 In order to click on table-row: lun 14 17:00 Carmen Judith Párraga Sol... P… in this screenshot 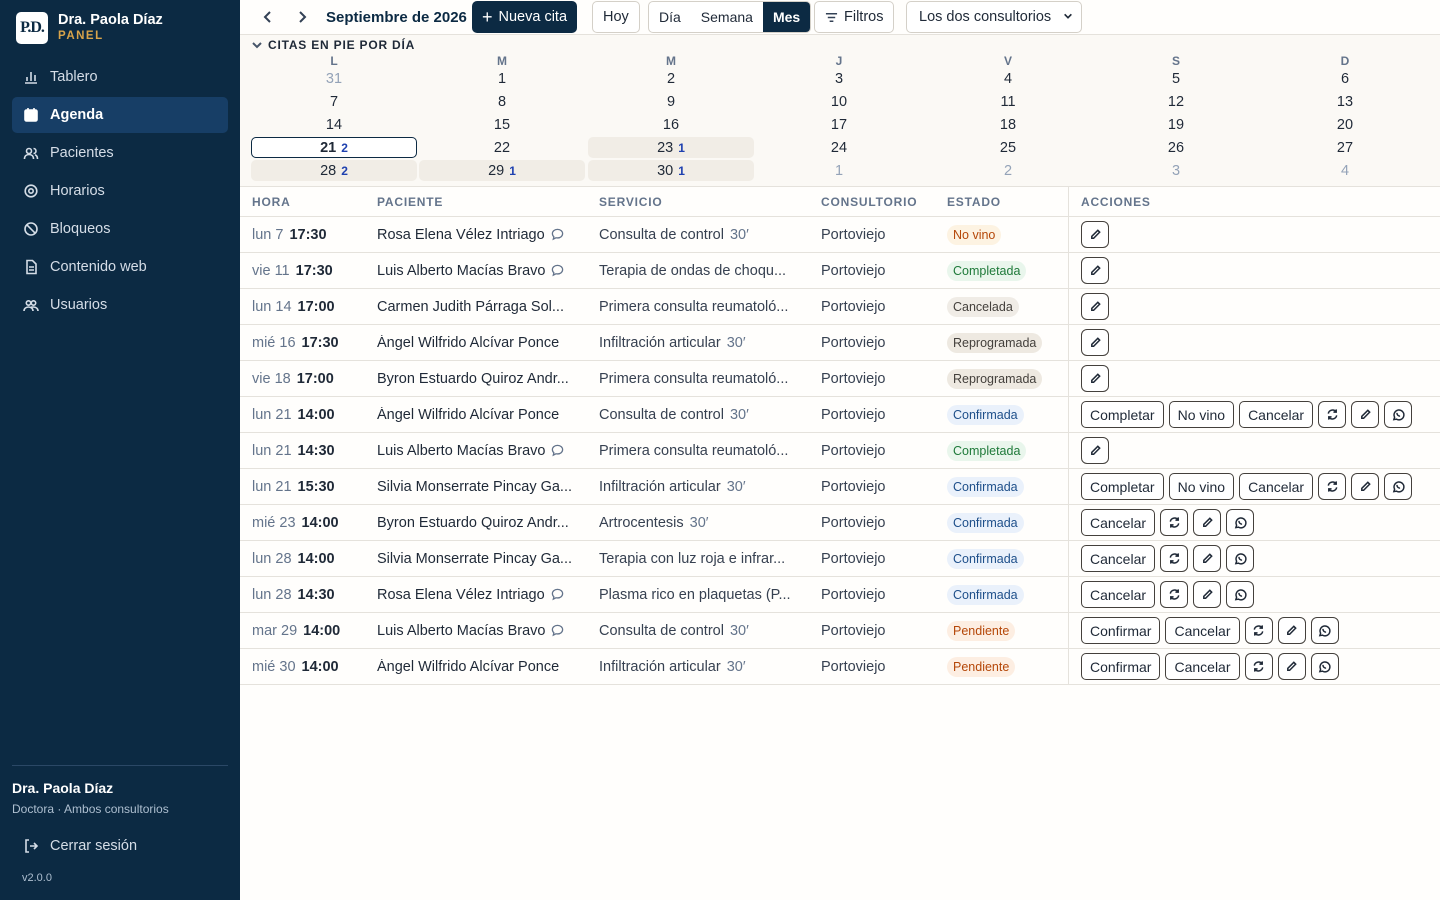, I will do `click(840, 307)`.